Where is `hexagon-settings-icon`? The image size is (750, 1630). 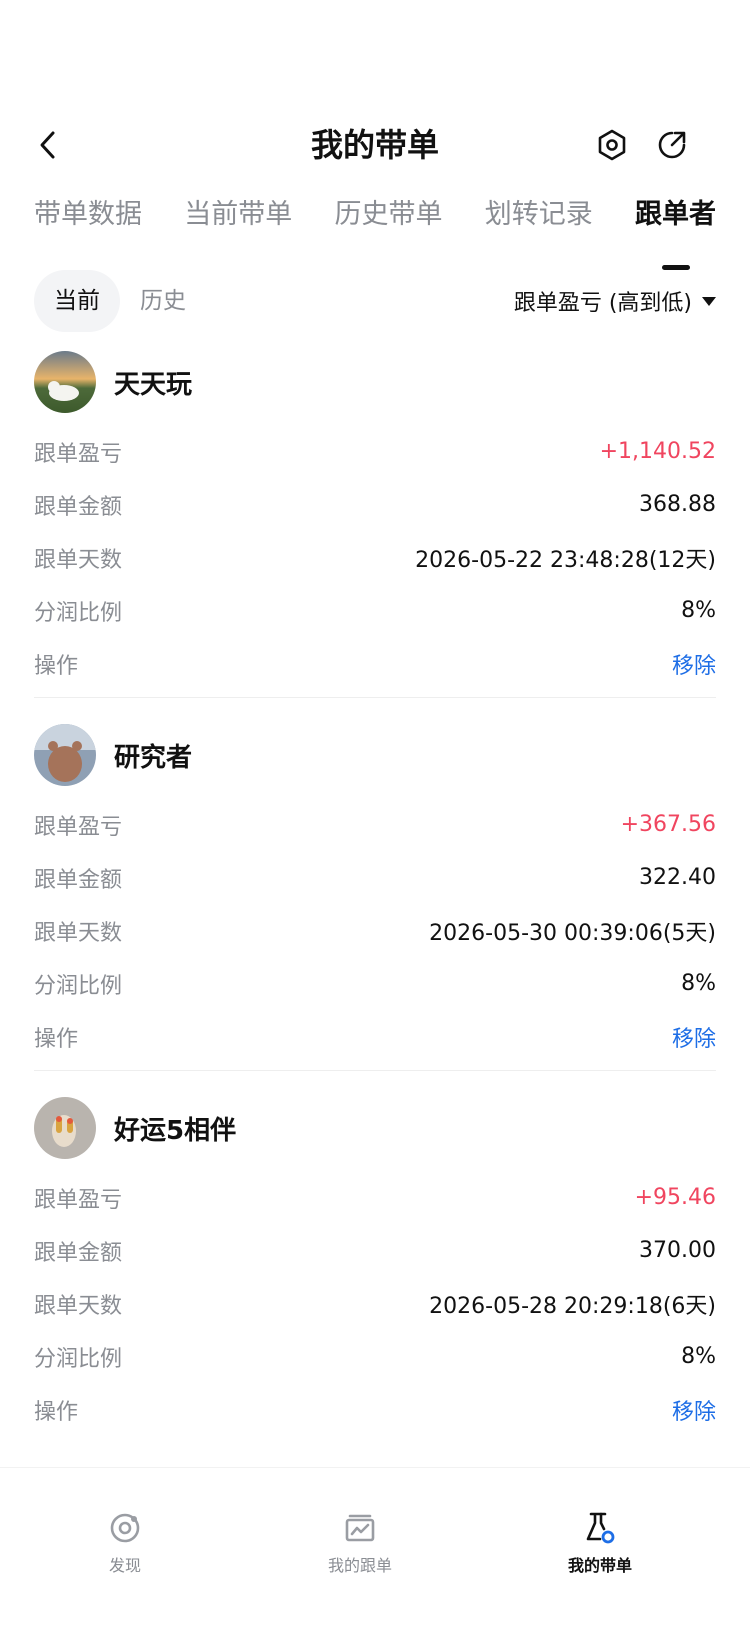
hexagon-settings-icon is located at coordinates (612, 145).